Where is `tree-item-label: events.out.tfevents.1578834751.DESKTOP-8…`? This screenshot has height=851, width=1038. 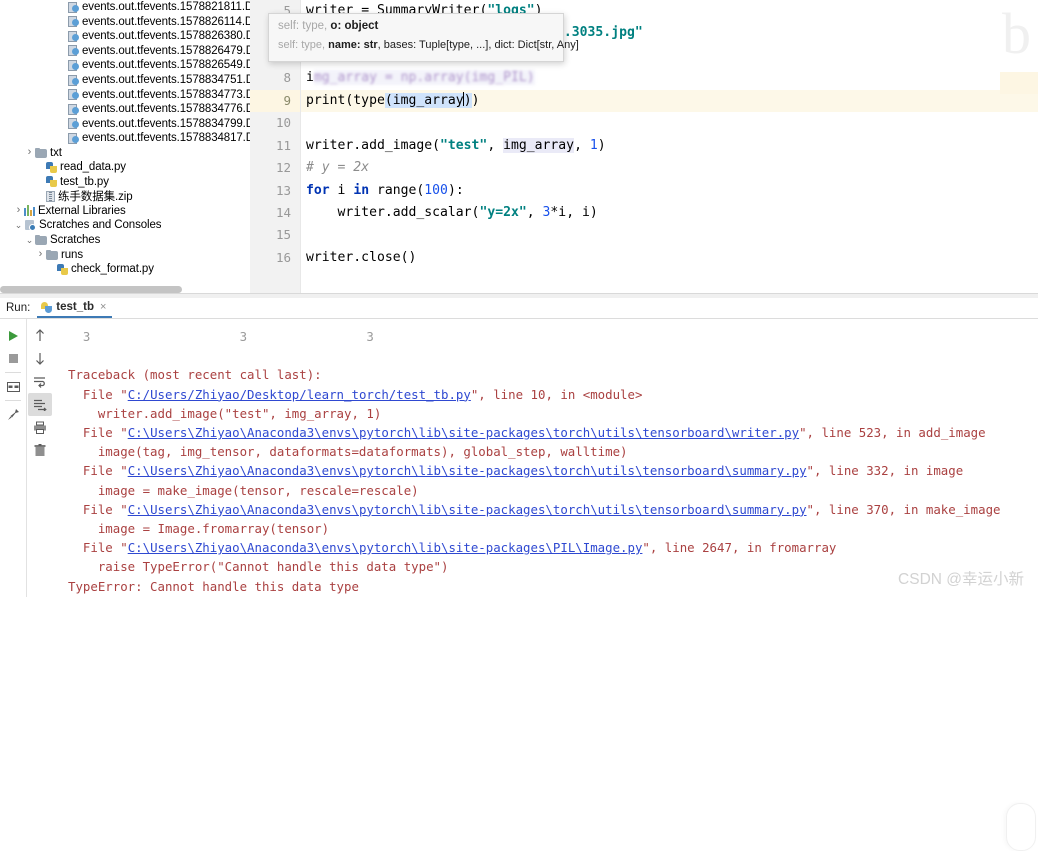
tree-item-label: events.out.tfevents.1578834751.DESKTOP-8… is located at coordinates (166, 80).